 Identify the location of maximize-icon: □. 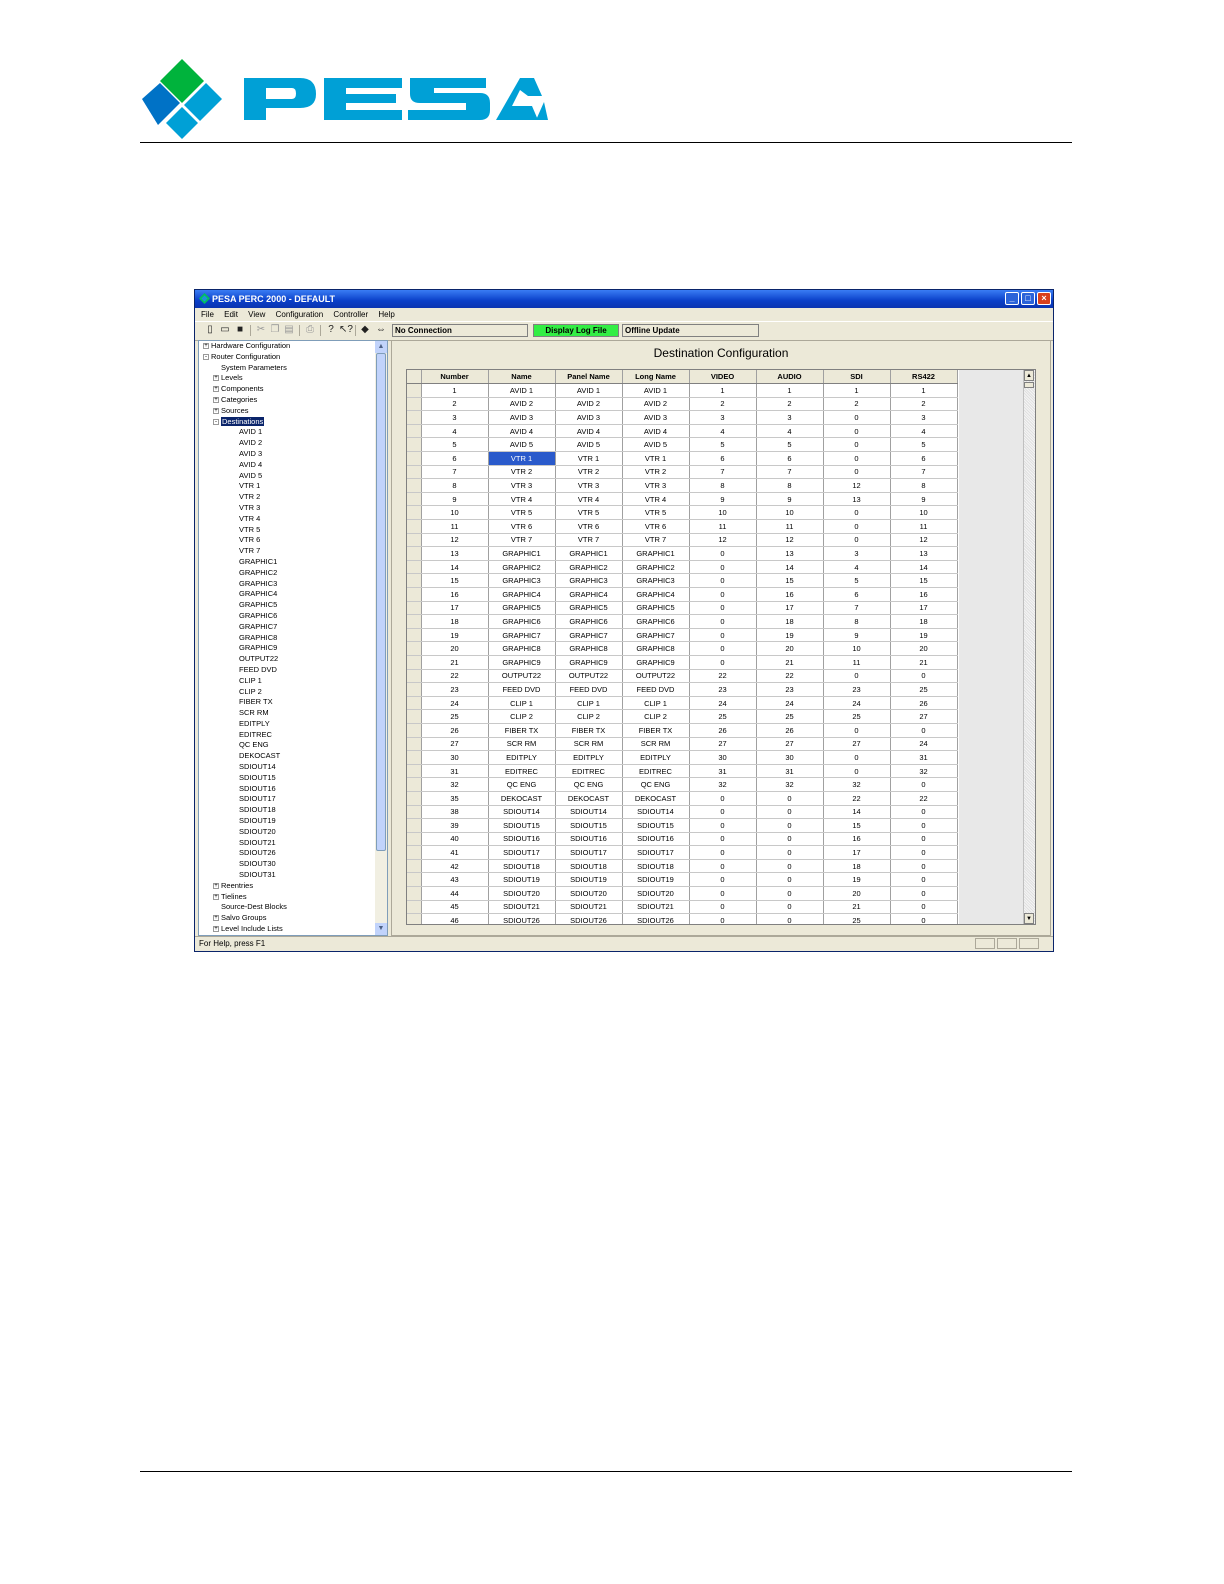
(1028, 298).